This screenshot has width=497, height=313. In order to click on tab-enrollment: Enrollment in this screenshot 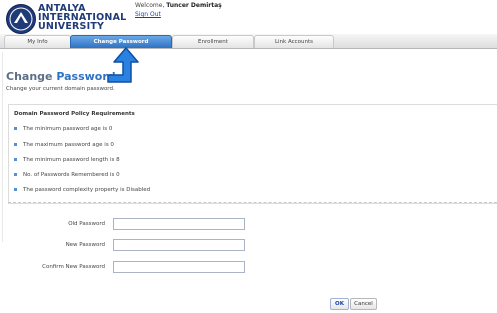, I will do `click(213, 41)`.